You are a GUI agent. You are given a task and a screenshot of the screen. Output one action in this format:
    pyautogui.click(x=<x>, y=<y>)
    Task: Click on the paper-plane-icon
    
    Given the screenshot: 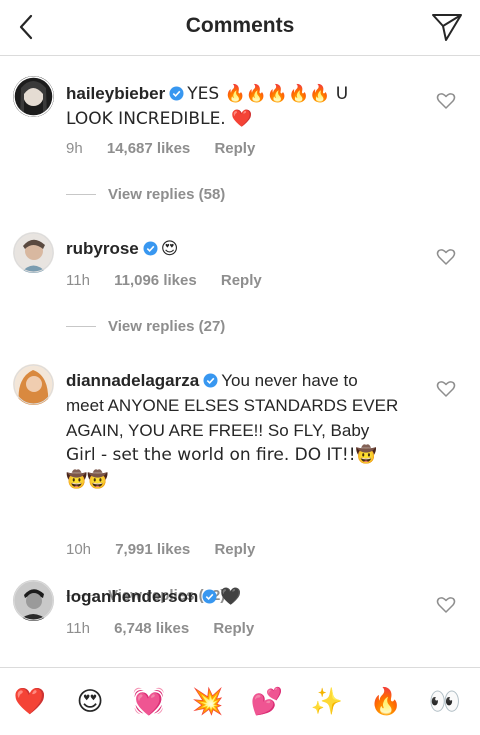 What is the action you would take?
    pyautogui.click(x=447, y=27)
    